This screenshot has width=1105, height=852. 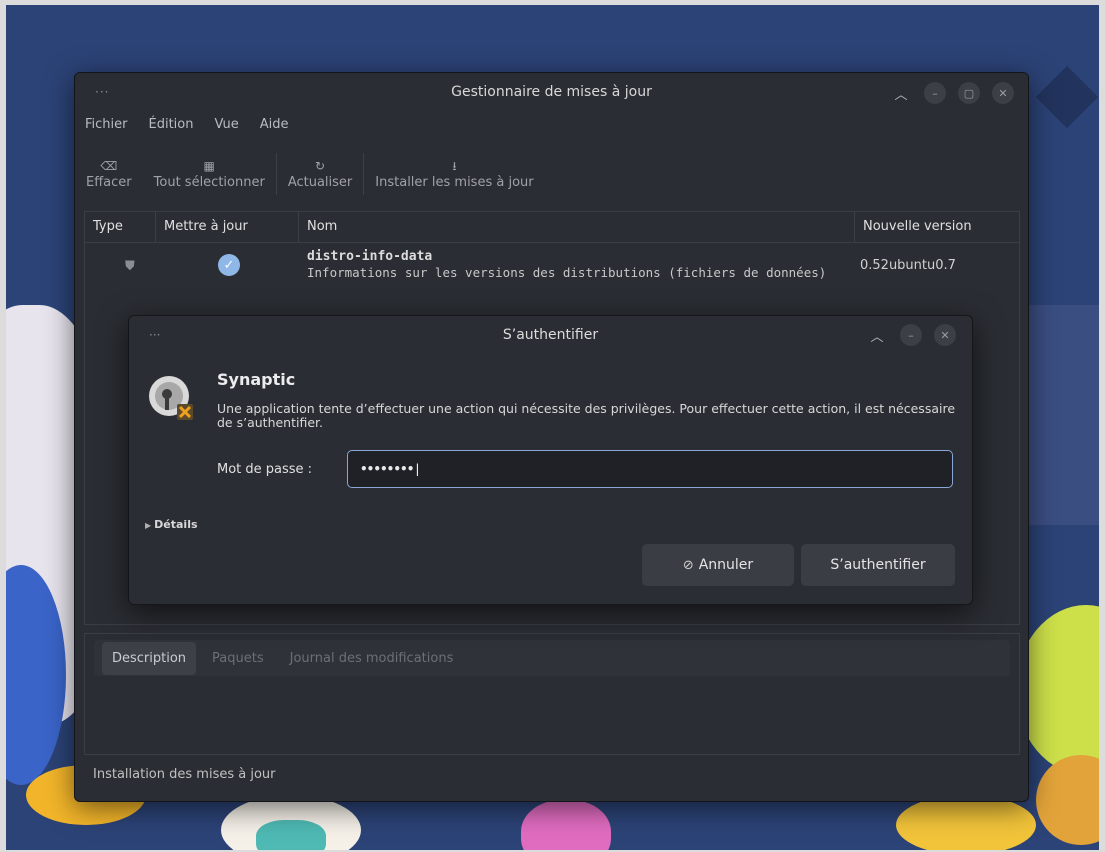 I want to click on dialog-title: S’authentifier, so click(x=550, y=335).